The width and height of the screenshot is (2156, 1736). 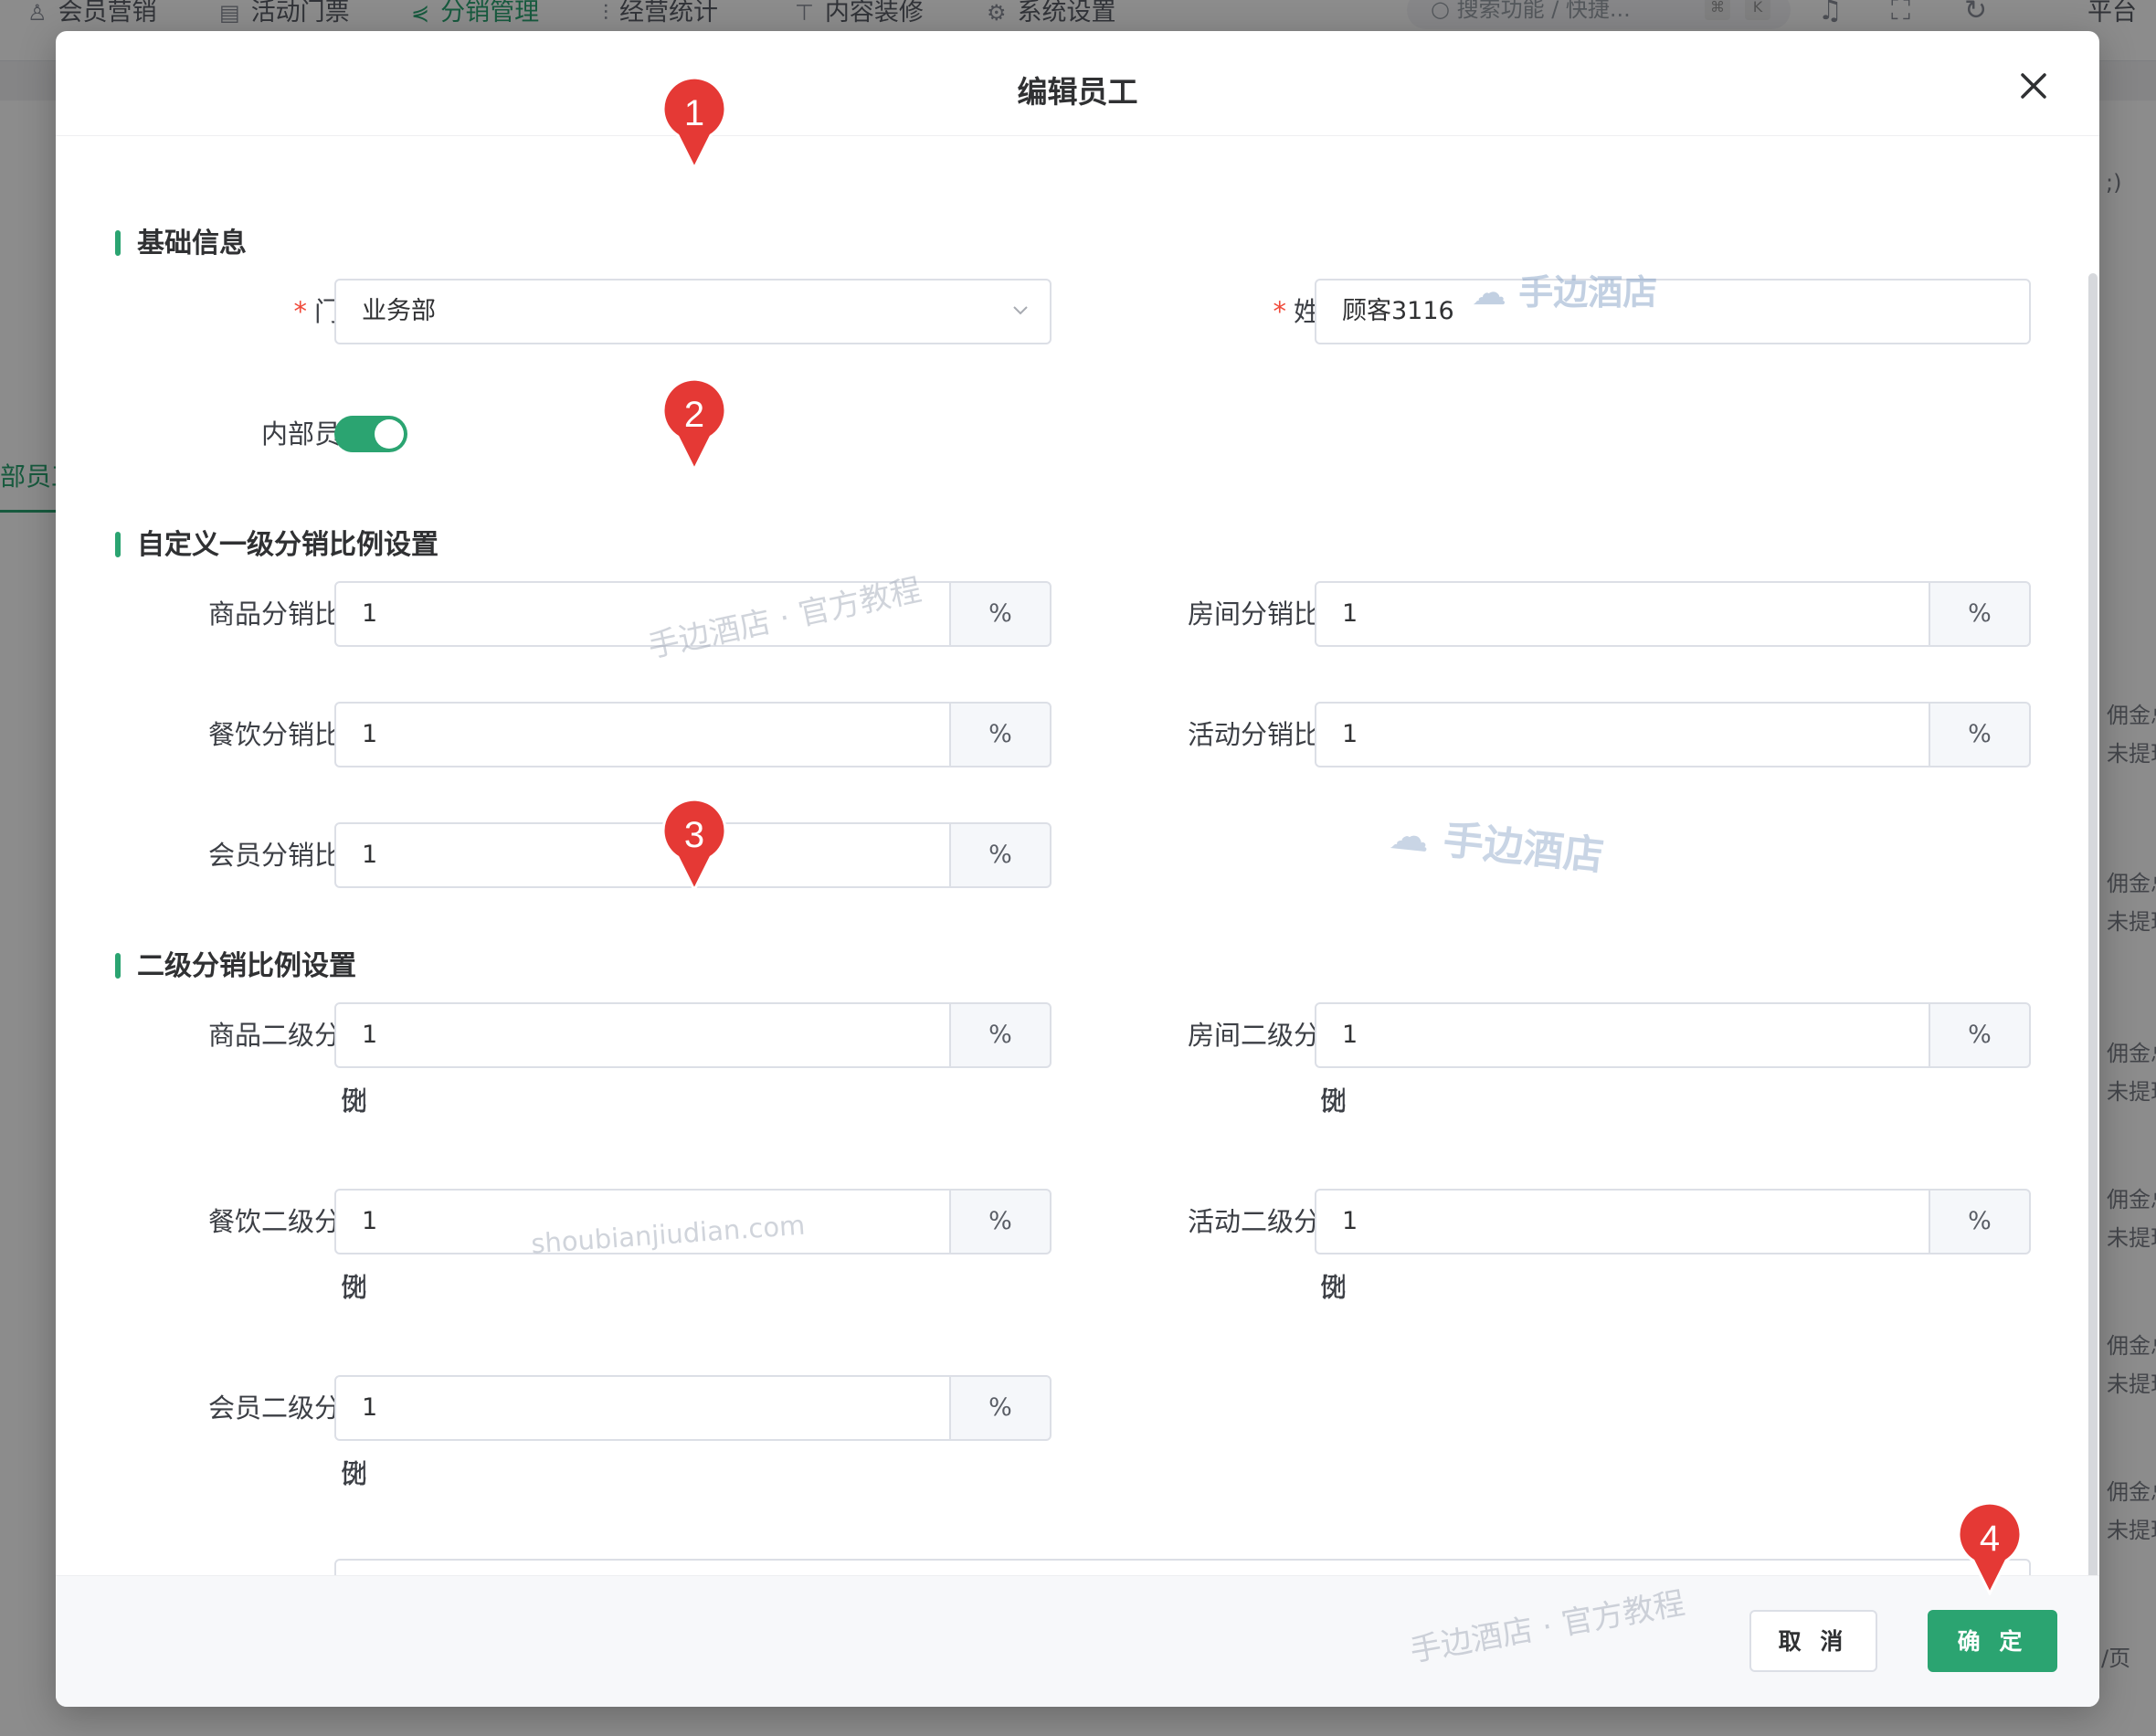 I want to click on room-l2-ratio-label-cont: 例, so click(x=1333, y=1101).